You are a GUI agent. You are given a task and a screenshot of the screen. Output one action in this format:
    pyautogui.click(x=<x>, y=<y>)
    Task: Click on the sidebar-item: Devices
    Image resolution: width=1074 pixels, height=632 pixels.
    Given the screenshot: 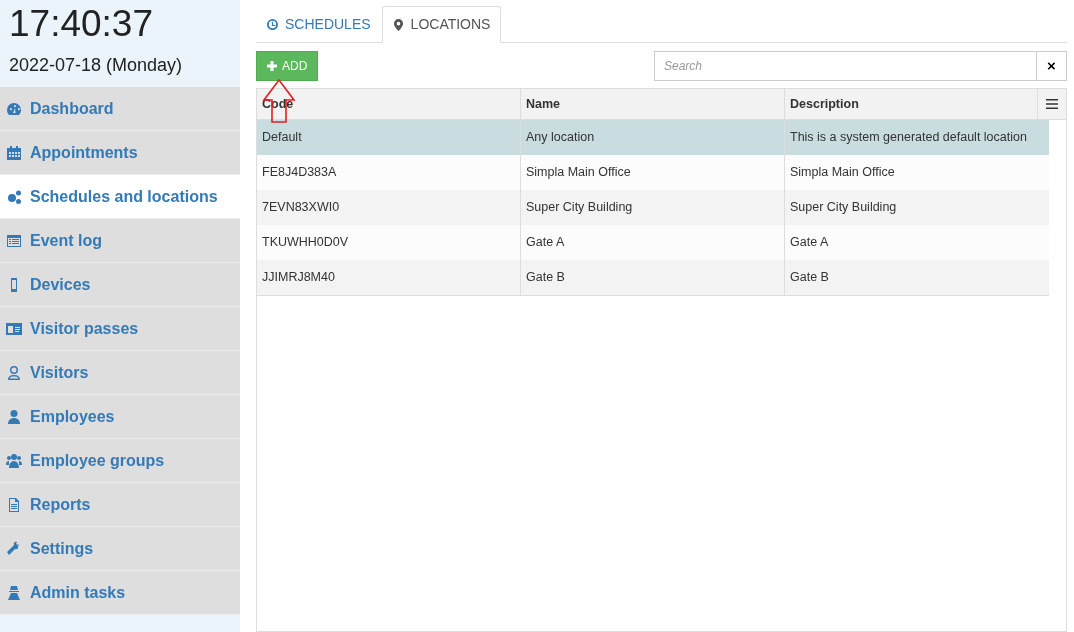 What is the action you would take?
    pyautogui.click(x=120, y=285)
    